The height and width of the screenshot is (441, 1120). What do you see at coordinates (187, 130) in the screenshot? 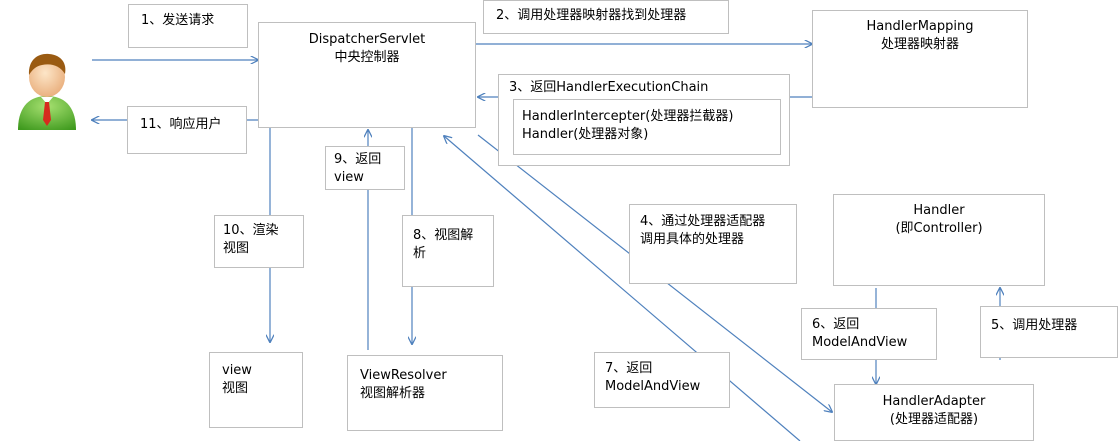
I see `step-11-label: 11、响应用户` at bounding box center [187, 130].